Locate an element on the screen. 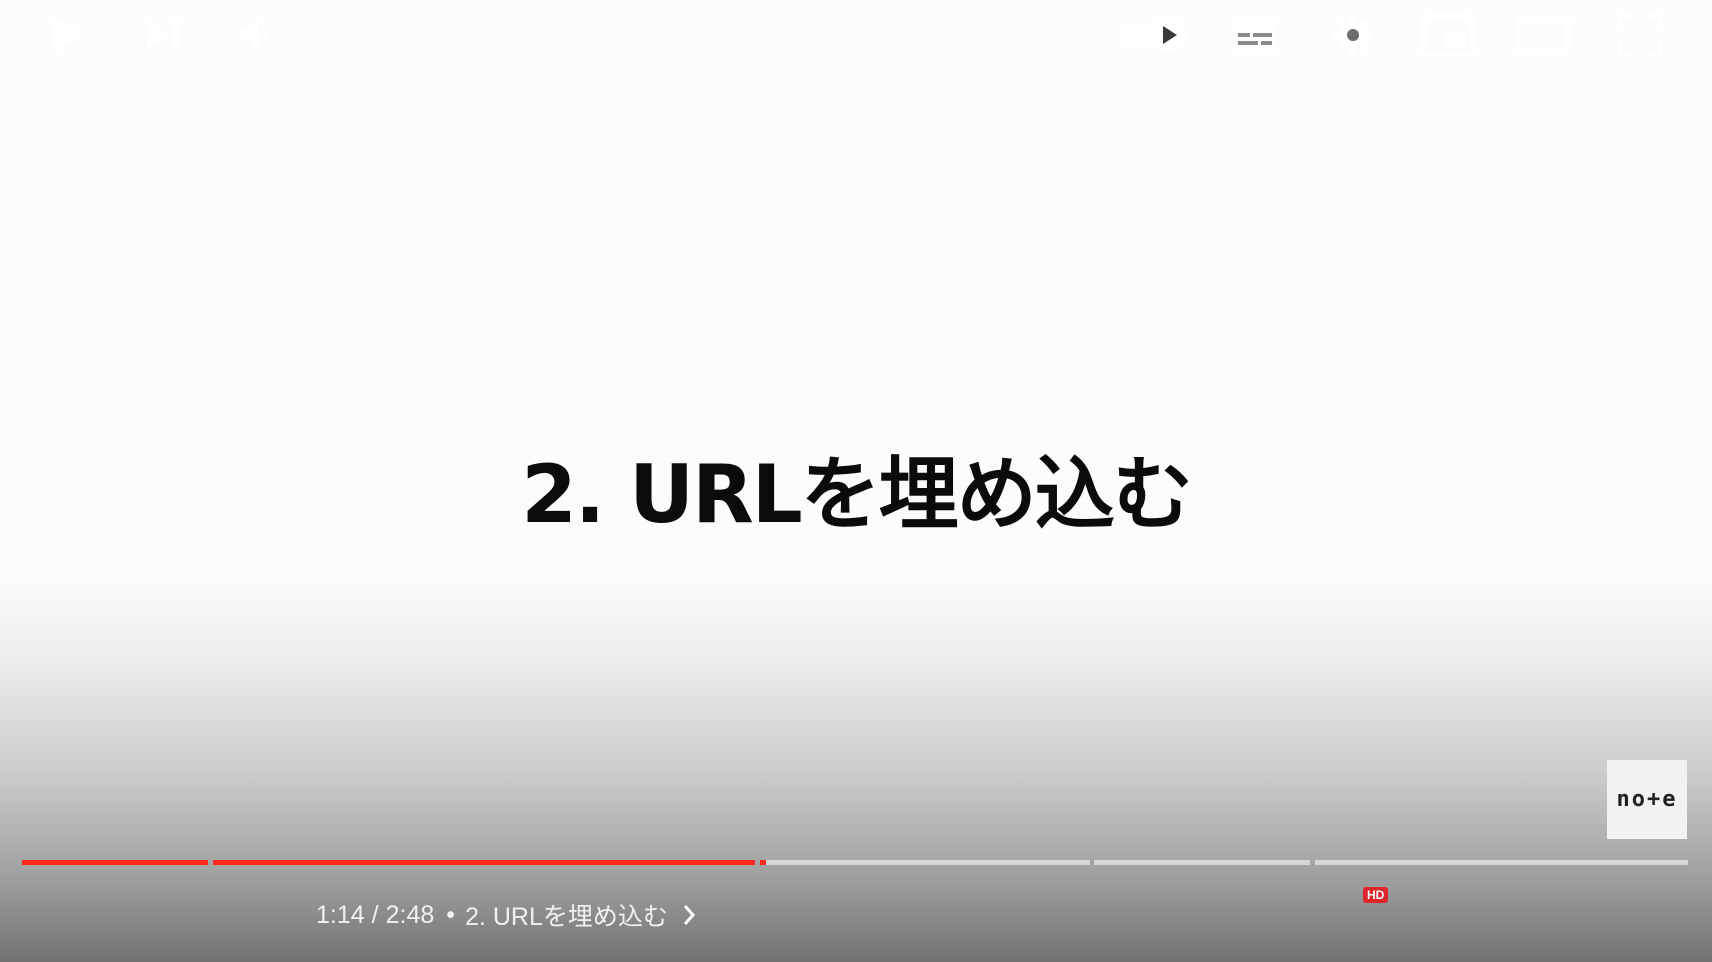  slide-title: 2. URLを埋め込む is located at coordinates (856, 494).